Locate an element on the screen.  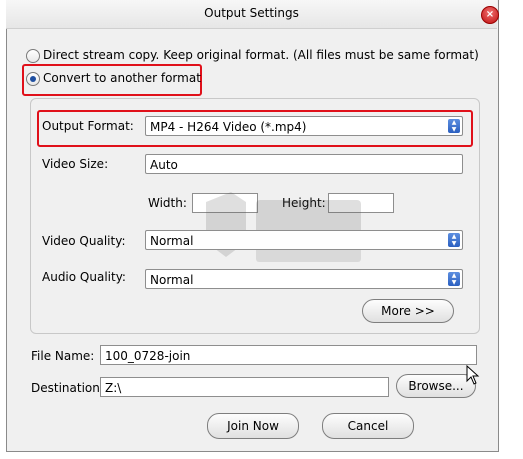
video-quality-select: Normal ▲ ▼ is located at coordinates (304, 240).